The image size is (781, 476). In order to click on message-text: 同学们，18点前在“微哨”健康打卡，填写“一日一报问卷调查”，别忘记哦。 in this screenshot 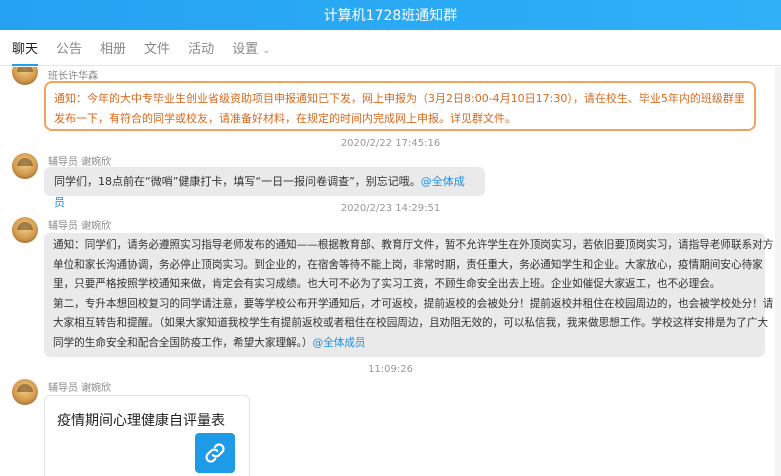, I will do `click(237, 181)`.